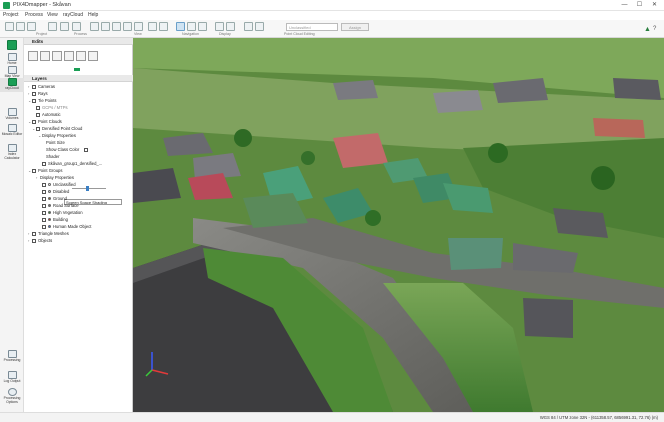 The width and height of the screenshot is (664, 422). Describe the element at coordinates (116, 26) in the screenshot. I see `zoom-fit-button` at that location.